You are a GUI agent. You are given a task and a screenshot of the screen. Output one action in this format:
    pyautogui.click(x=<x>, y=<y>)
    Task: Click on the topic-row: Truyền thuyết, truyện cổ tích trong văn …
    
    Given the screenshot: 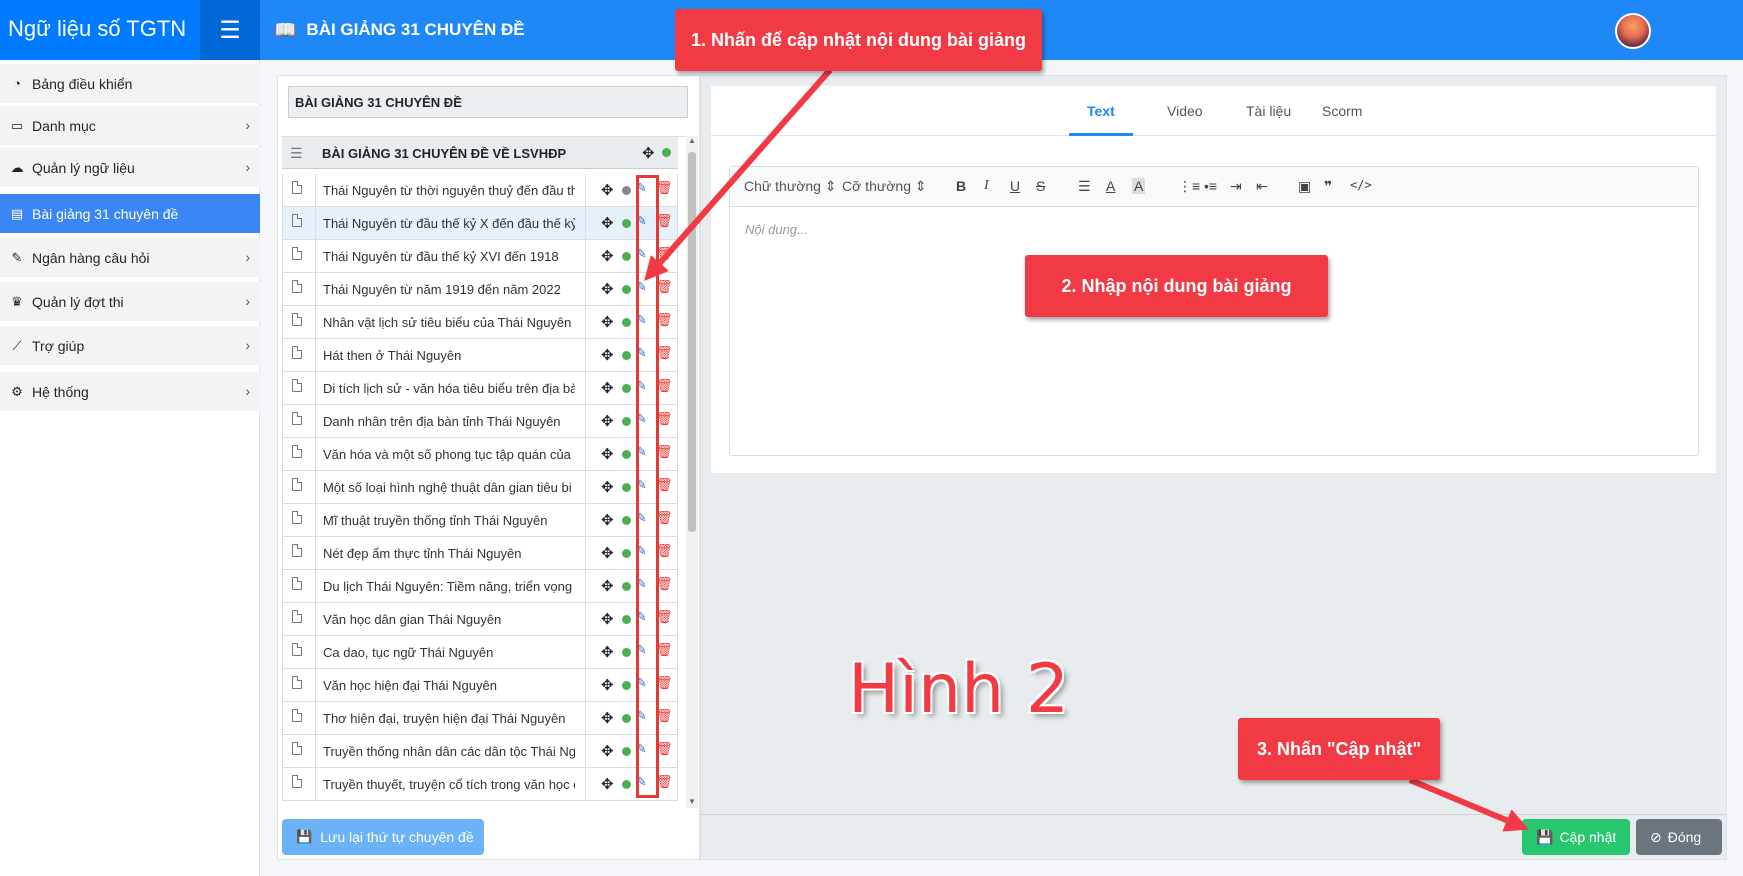 What is the action you would take?
    pyautogui.click(x=480, y=784)
    